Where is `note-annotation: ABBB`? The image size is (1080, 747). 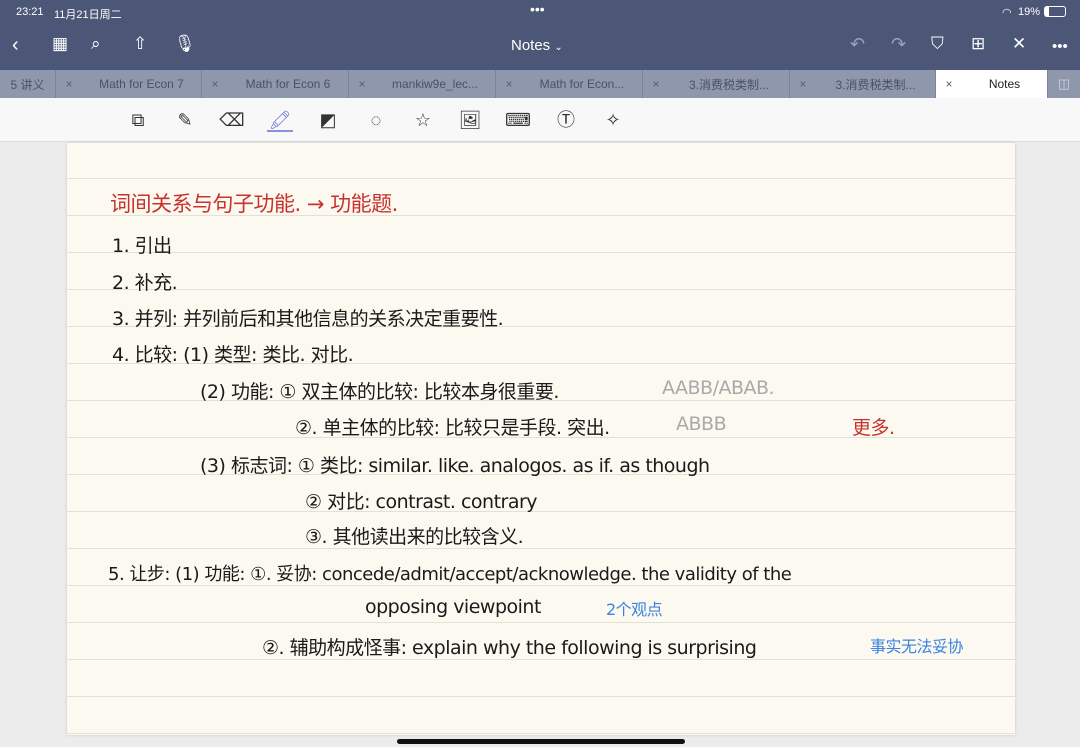 note-annotation: ABBB is located at coordinates (701, 424).